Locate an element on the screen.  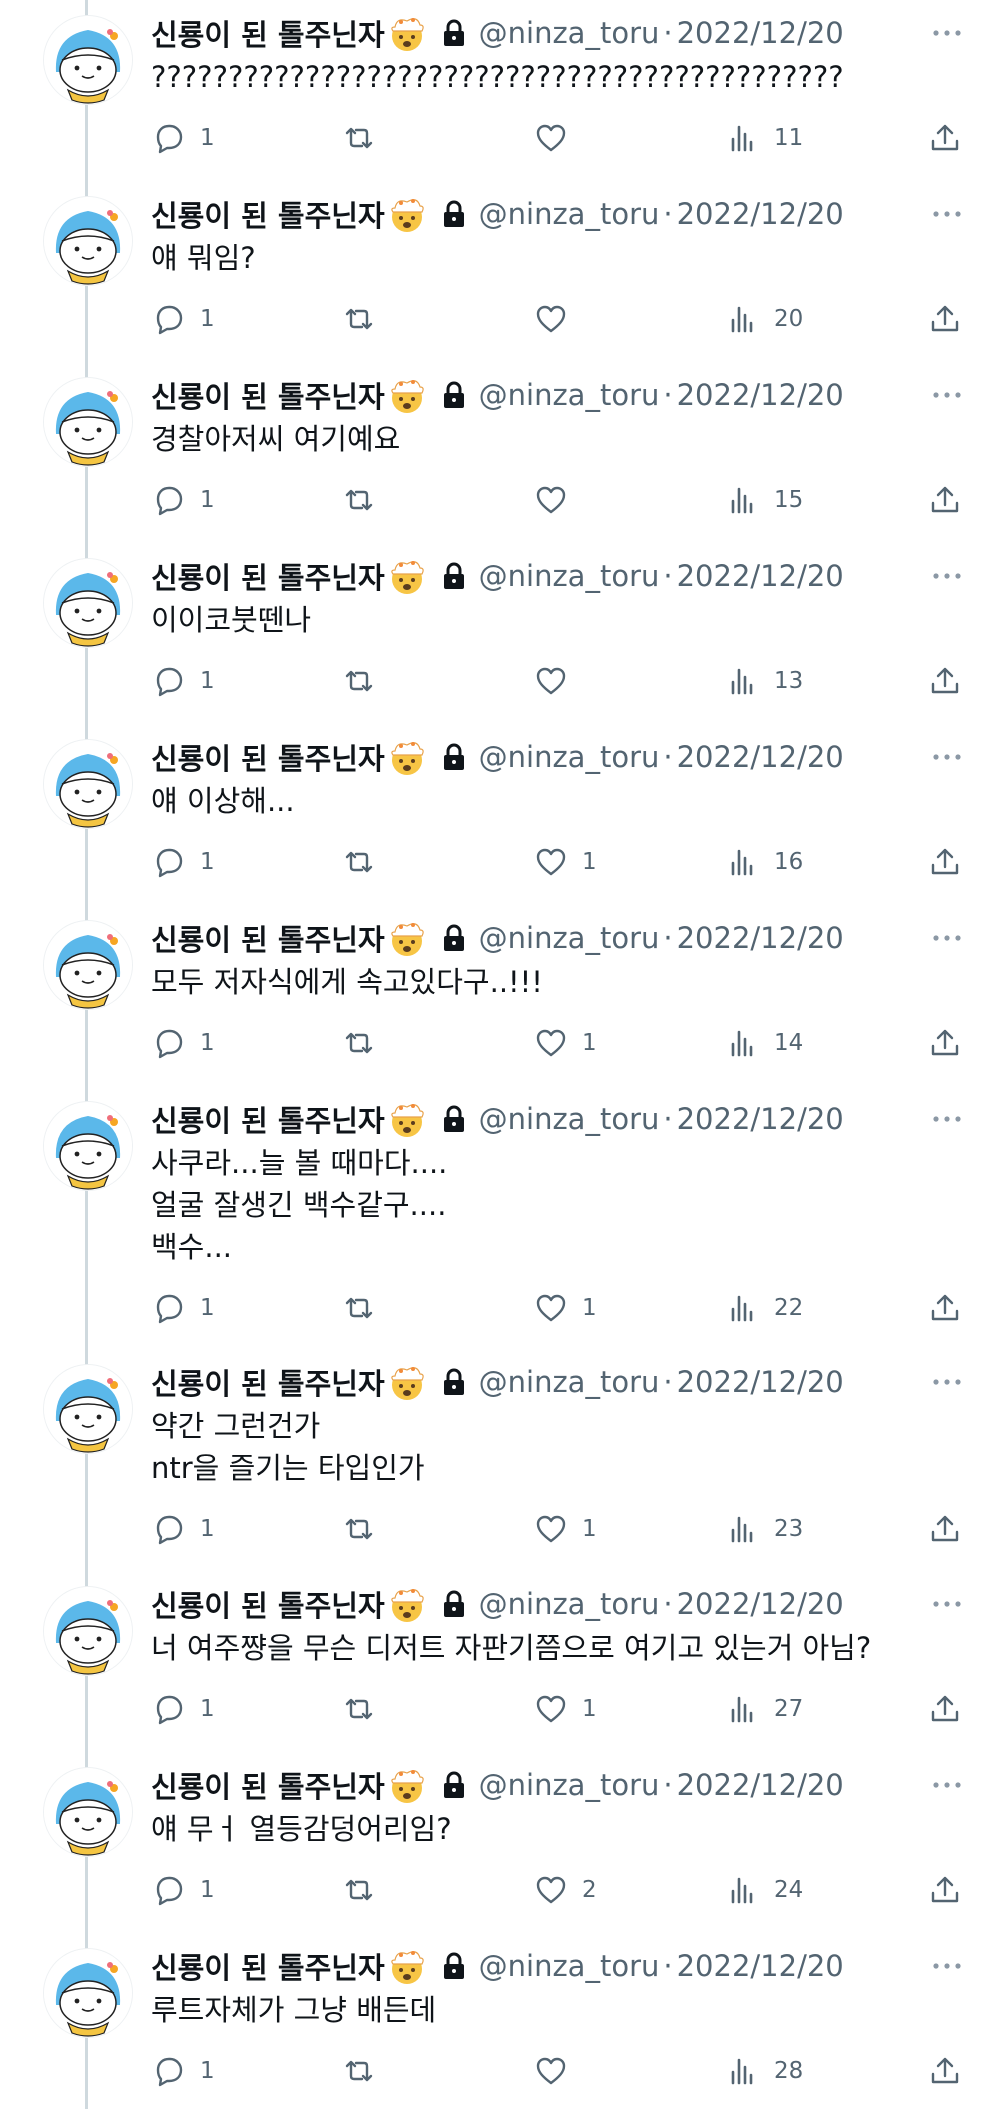
views-button: 20 is located at coordinates (764, 319).